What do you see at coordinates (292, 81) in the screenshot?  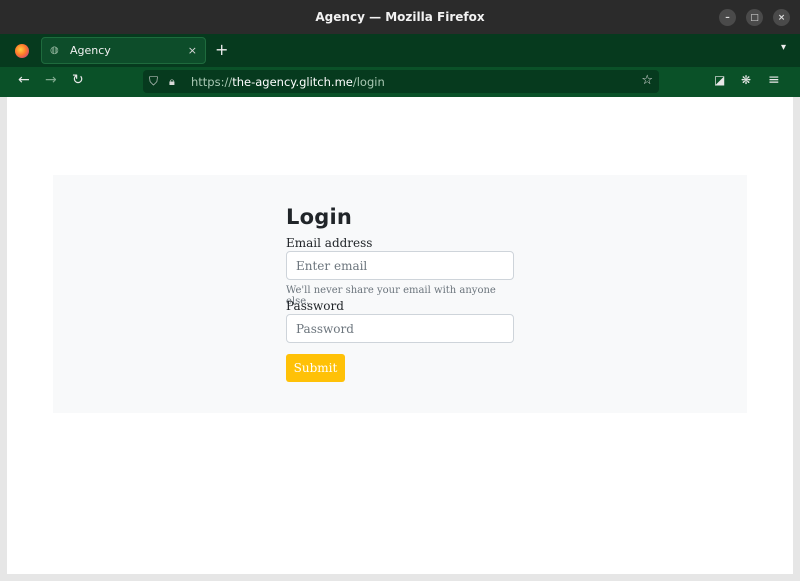 I see `url-host: the-agency.glitch.me` at bounding box center [292, 81].